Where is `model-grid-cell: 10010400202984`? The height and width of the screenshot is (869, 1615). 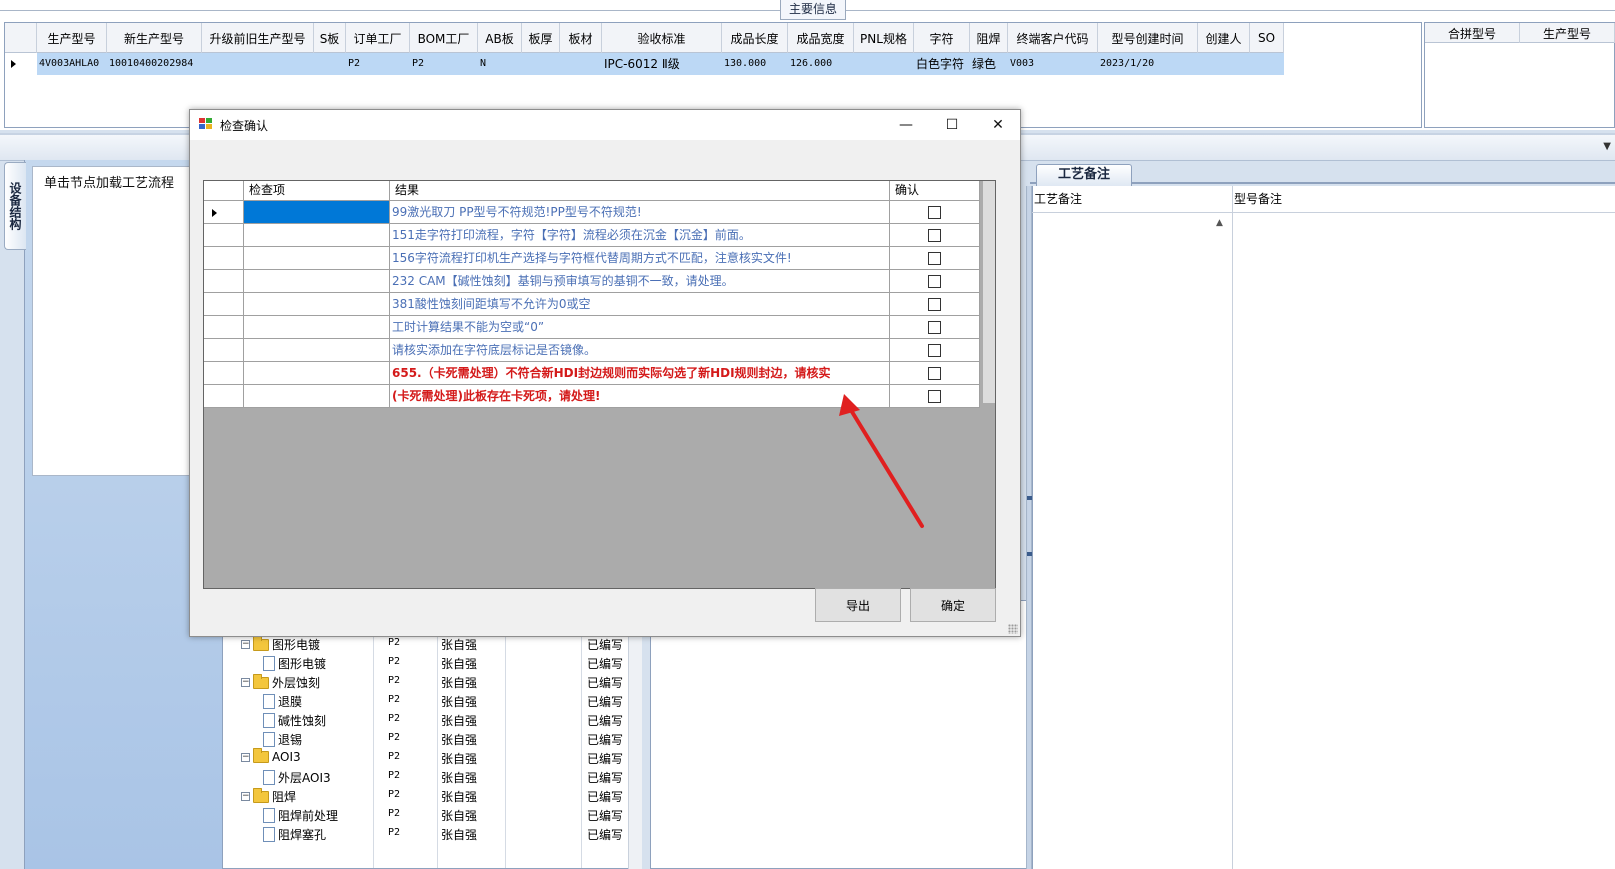 model-grid-cell: 10010400202984 is located at coordinates (154, 64).